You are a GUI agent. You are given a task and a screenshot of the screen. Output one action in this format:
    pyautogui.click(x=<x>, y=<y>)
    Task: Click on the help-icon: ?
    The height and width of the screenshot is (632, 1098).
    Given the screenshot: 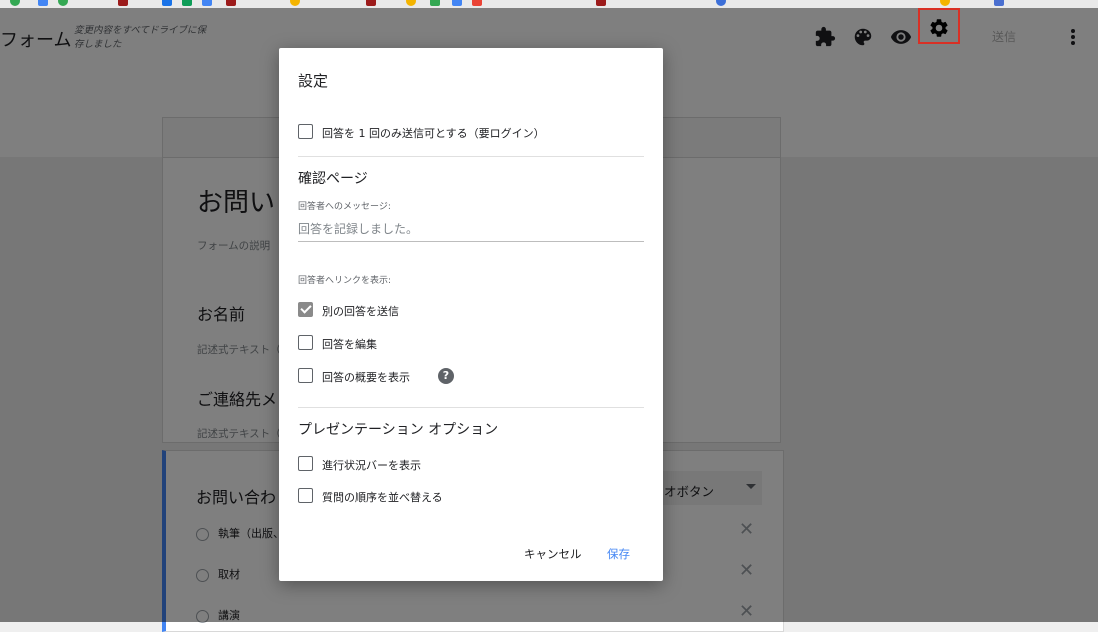 What is the action you would take?
    pyautogui.click(x=446, y=376)
    